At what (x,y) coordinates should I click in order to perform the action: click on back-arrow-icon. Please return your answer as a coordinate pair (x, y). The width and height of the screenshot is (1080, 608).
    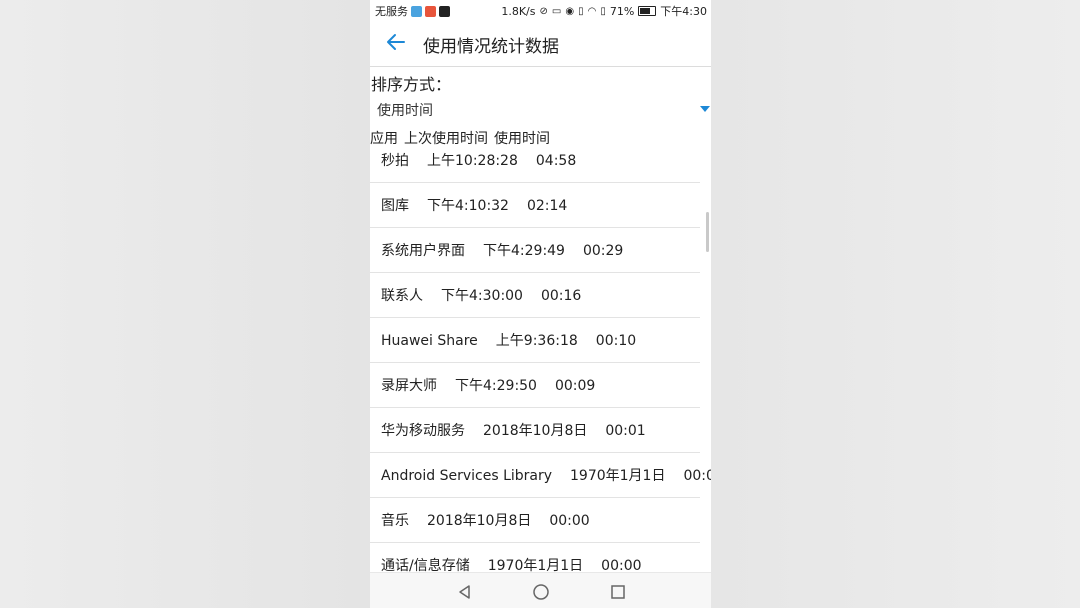
    Looking at the image, I should click on (396, 42).